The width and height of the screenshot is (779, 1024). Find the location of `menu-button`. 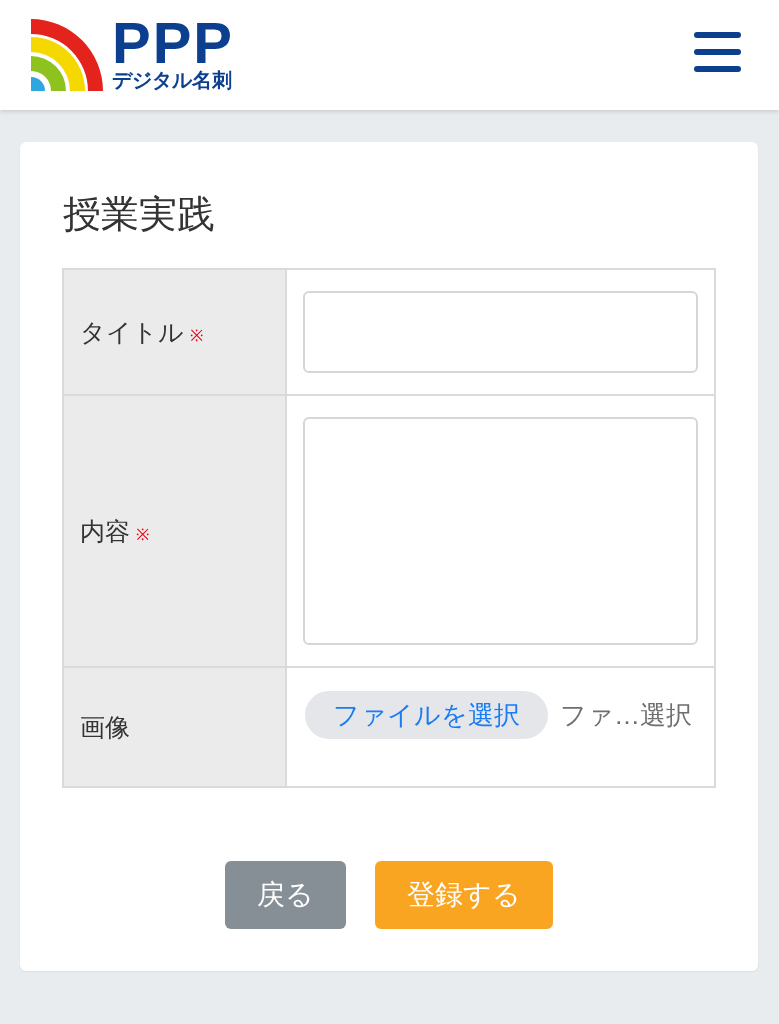

menu-button is located at coordinates (717, 52).